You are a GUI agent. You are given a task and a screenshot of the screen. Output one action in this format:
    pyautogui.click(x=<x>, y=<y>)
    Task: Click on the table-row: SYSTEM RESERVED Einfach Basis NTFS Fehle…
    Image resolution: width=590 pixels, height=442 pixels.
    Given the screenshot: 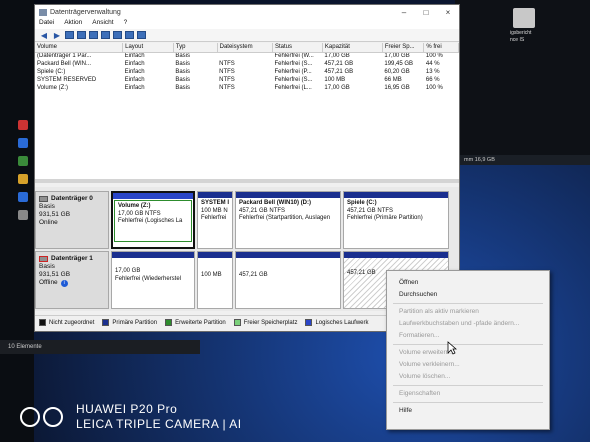 What is the action you would take?
    pyautogui.click(x=247, y=80)
    